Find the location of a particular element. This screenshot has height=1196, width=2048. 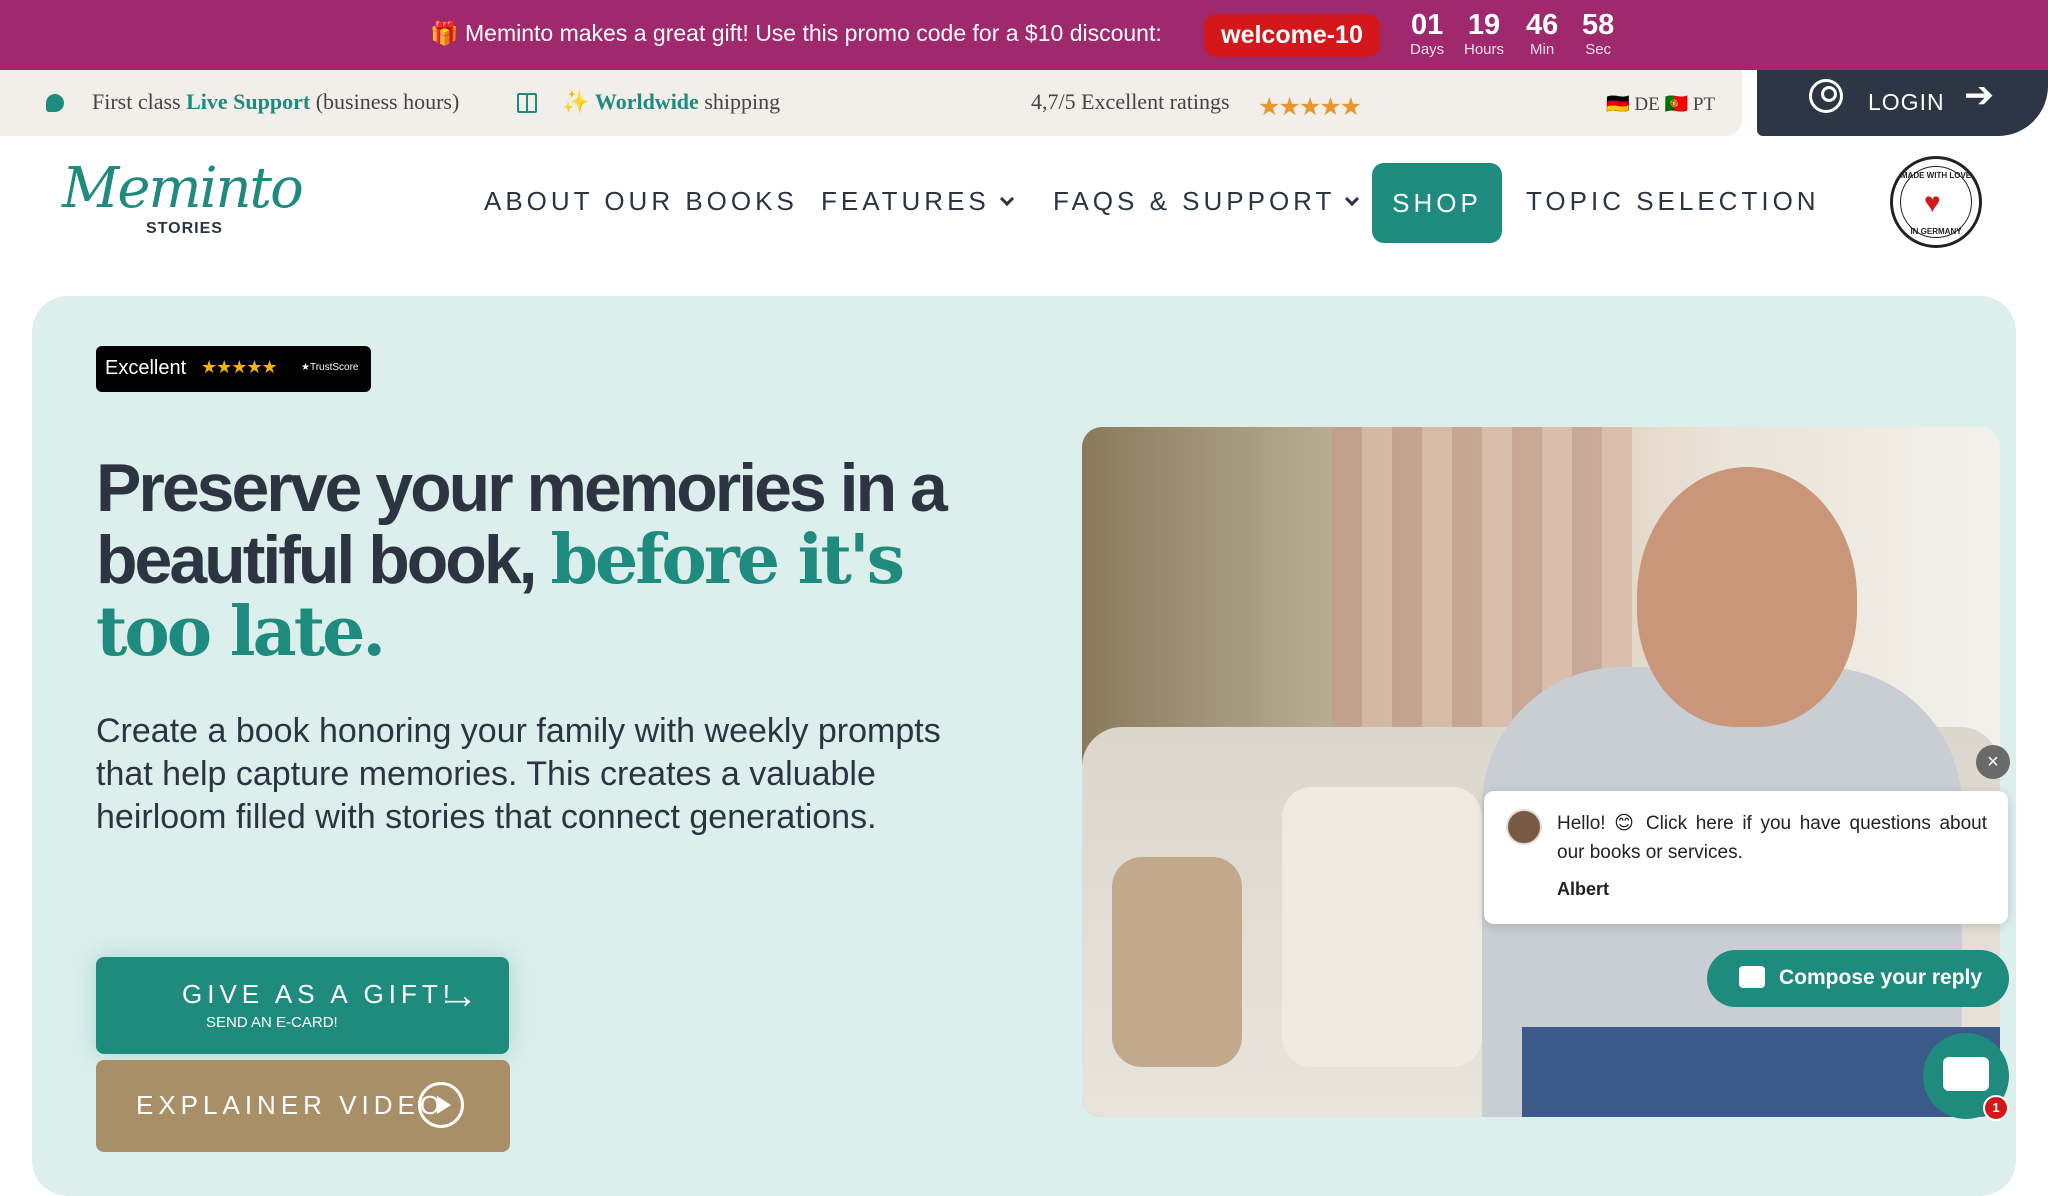

arrow-right-icon: → is located at coordinates (459, 996).